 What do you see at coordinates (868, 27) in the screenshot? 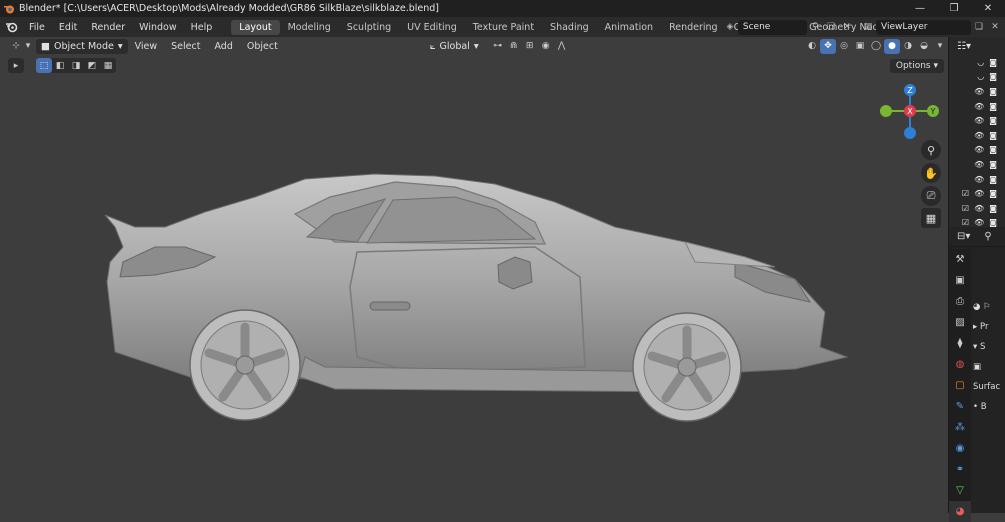
I see `viewlayer-icon: ▤` at bounding box center [868, 27].